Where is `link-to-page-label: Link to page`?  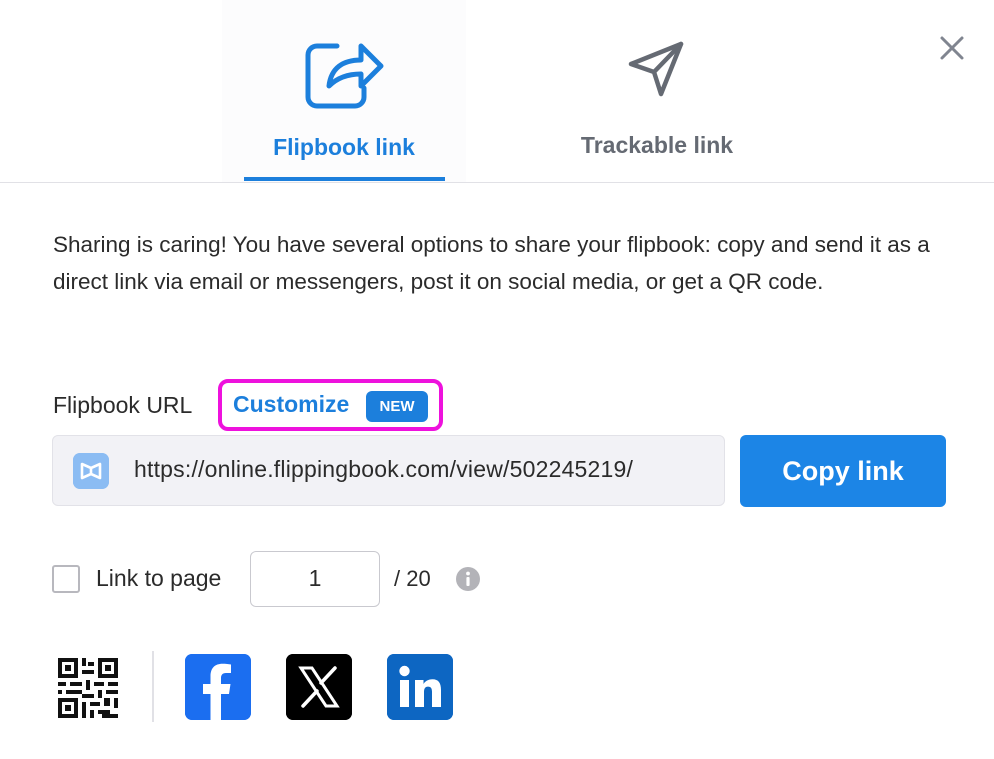
link-to-page-label: Link to page is located at coordinates (159, 578).